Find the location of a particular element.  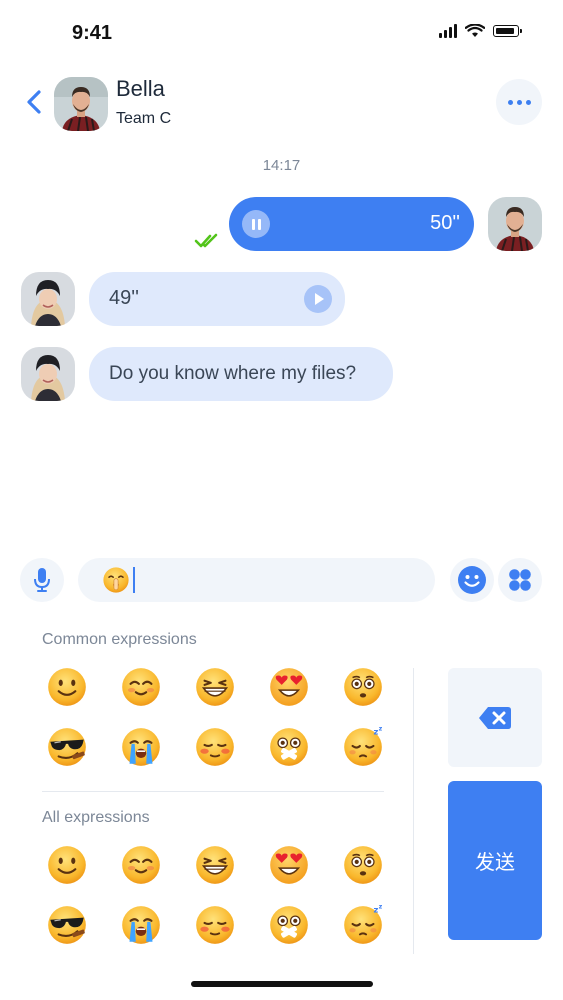

pause-icon is located at coordinates (256, 224).